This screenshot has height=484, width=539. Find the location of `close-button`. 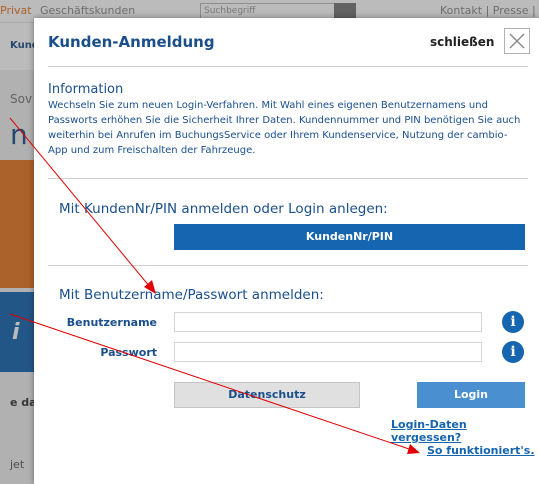

close-button is located at coordinates (517, 41).